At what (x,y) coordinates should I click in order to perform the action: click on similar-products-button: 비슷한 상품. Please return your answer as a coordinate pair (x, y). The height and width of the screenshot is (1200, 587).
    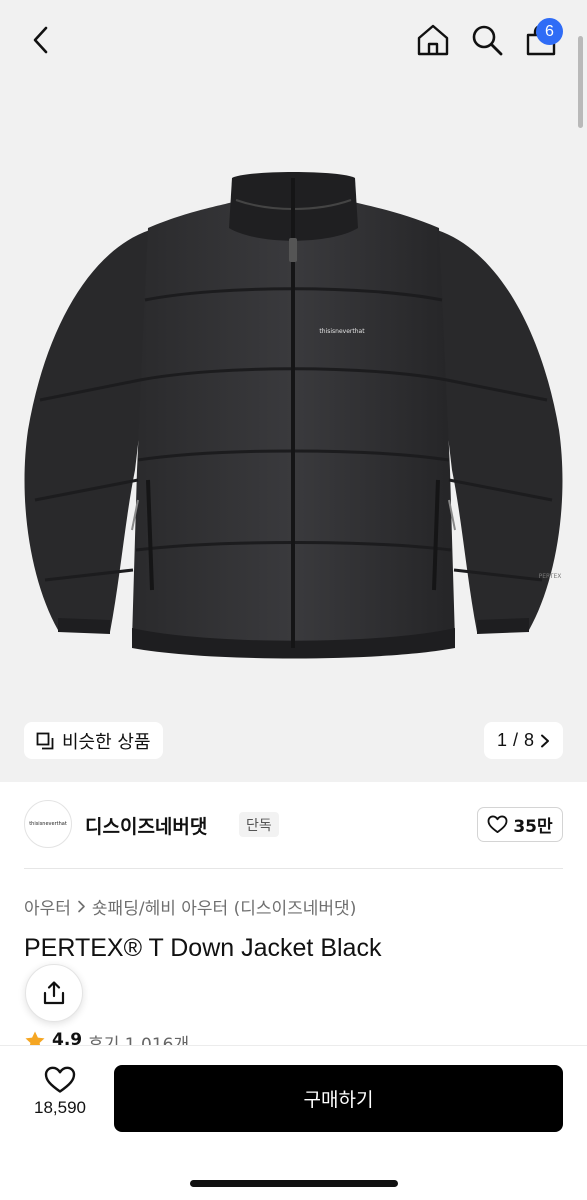
    Looking at the image, I should click on (93, 740).